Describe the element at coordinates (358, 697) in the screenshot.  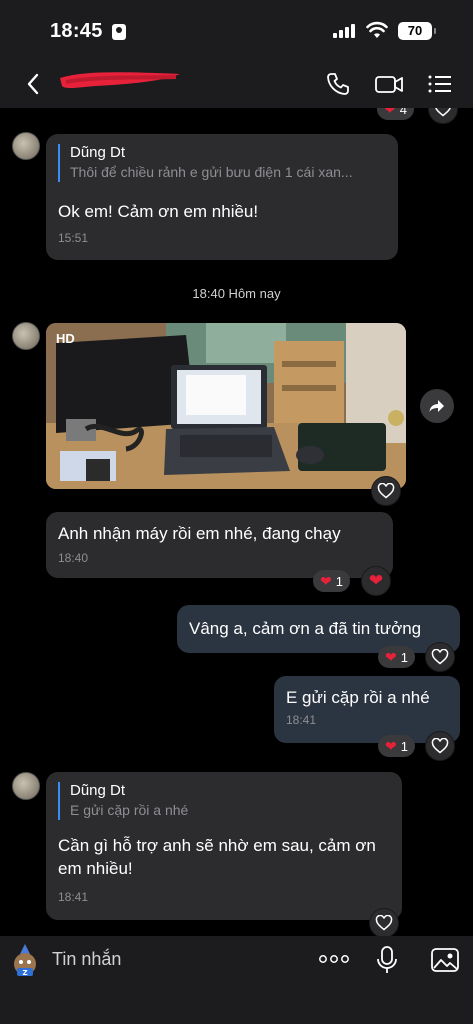
I see `message-text: E gửi cặp rồi a nhé` at that location.